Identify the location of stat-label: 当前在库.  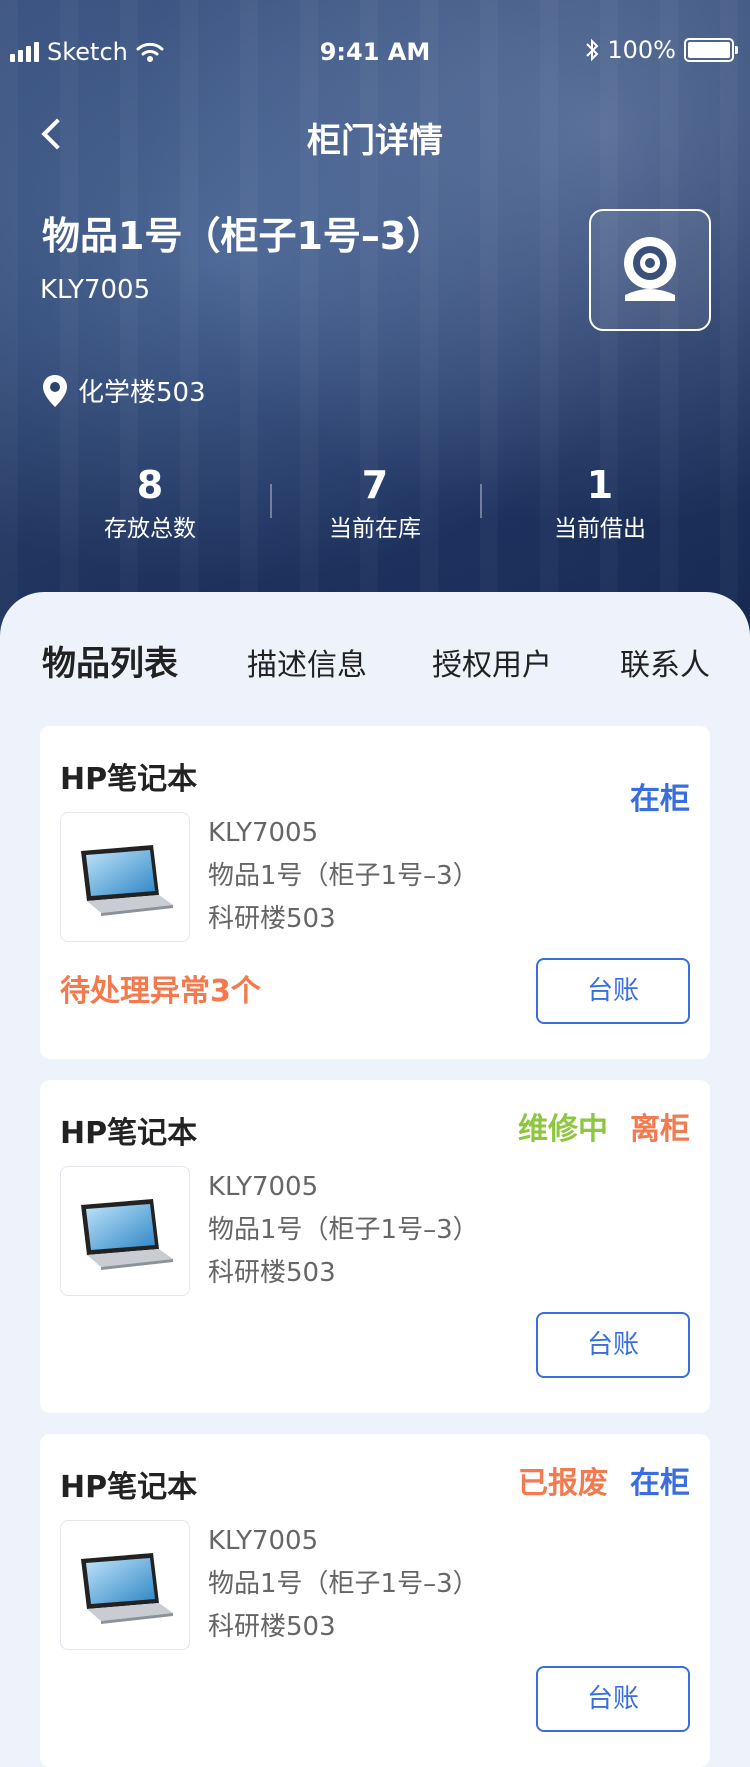
(375, 529).